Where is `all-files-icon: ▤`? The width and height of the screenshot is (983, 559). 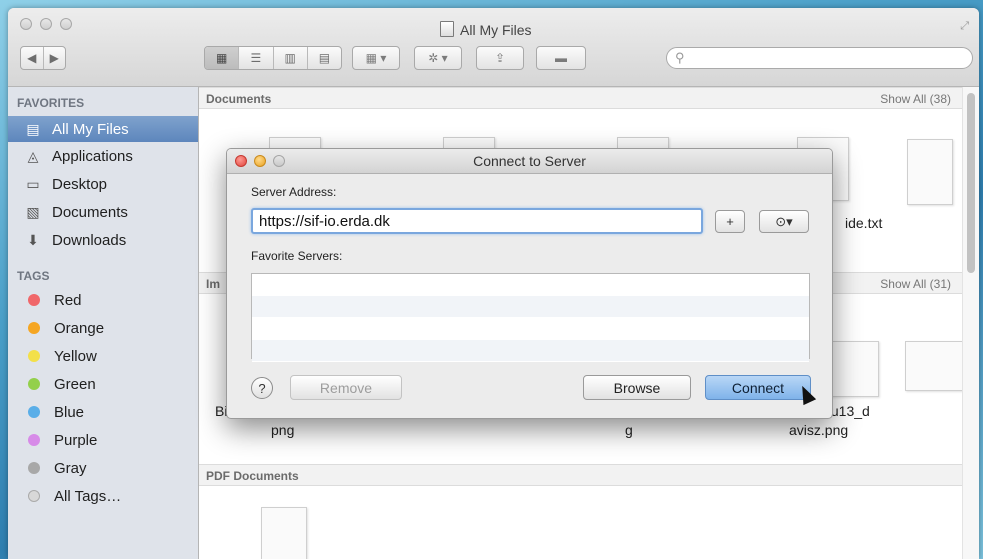 all-files-icon: ▤ is located at coordinates (33, 128).